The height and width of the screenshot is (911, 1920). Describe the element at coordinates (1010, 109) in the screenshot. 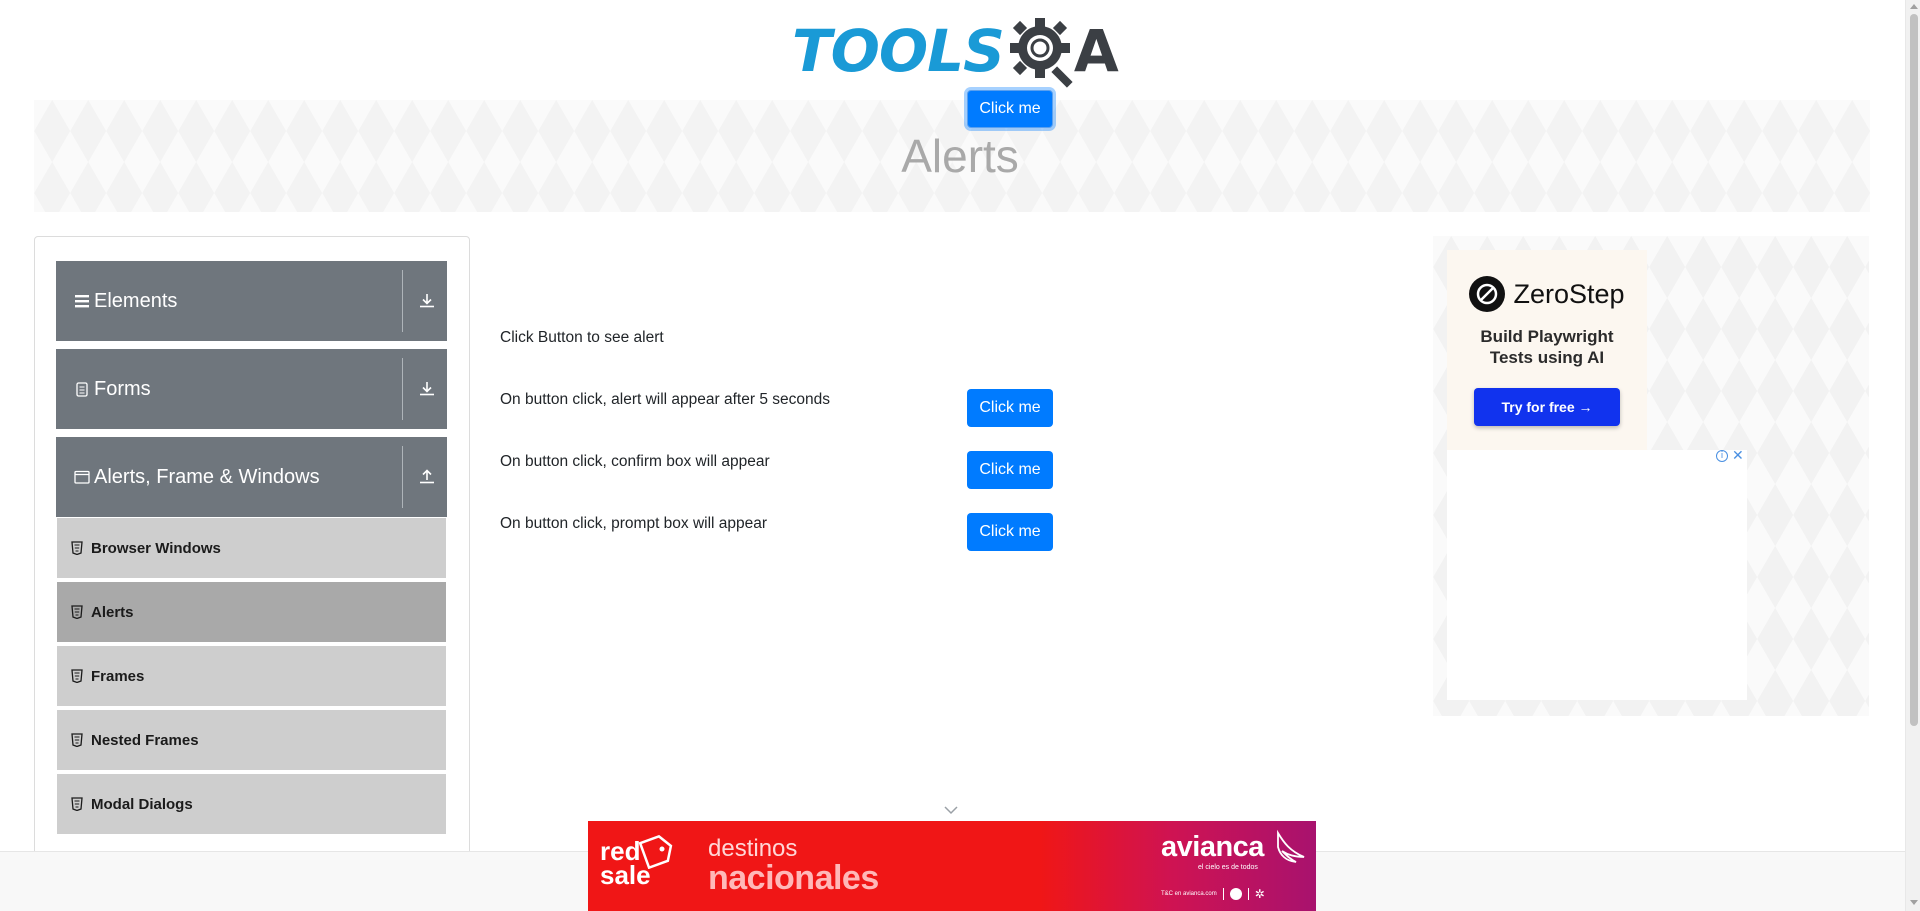

I see `alert-button: Click me` at that location.